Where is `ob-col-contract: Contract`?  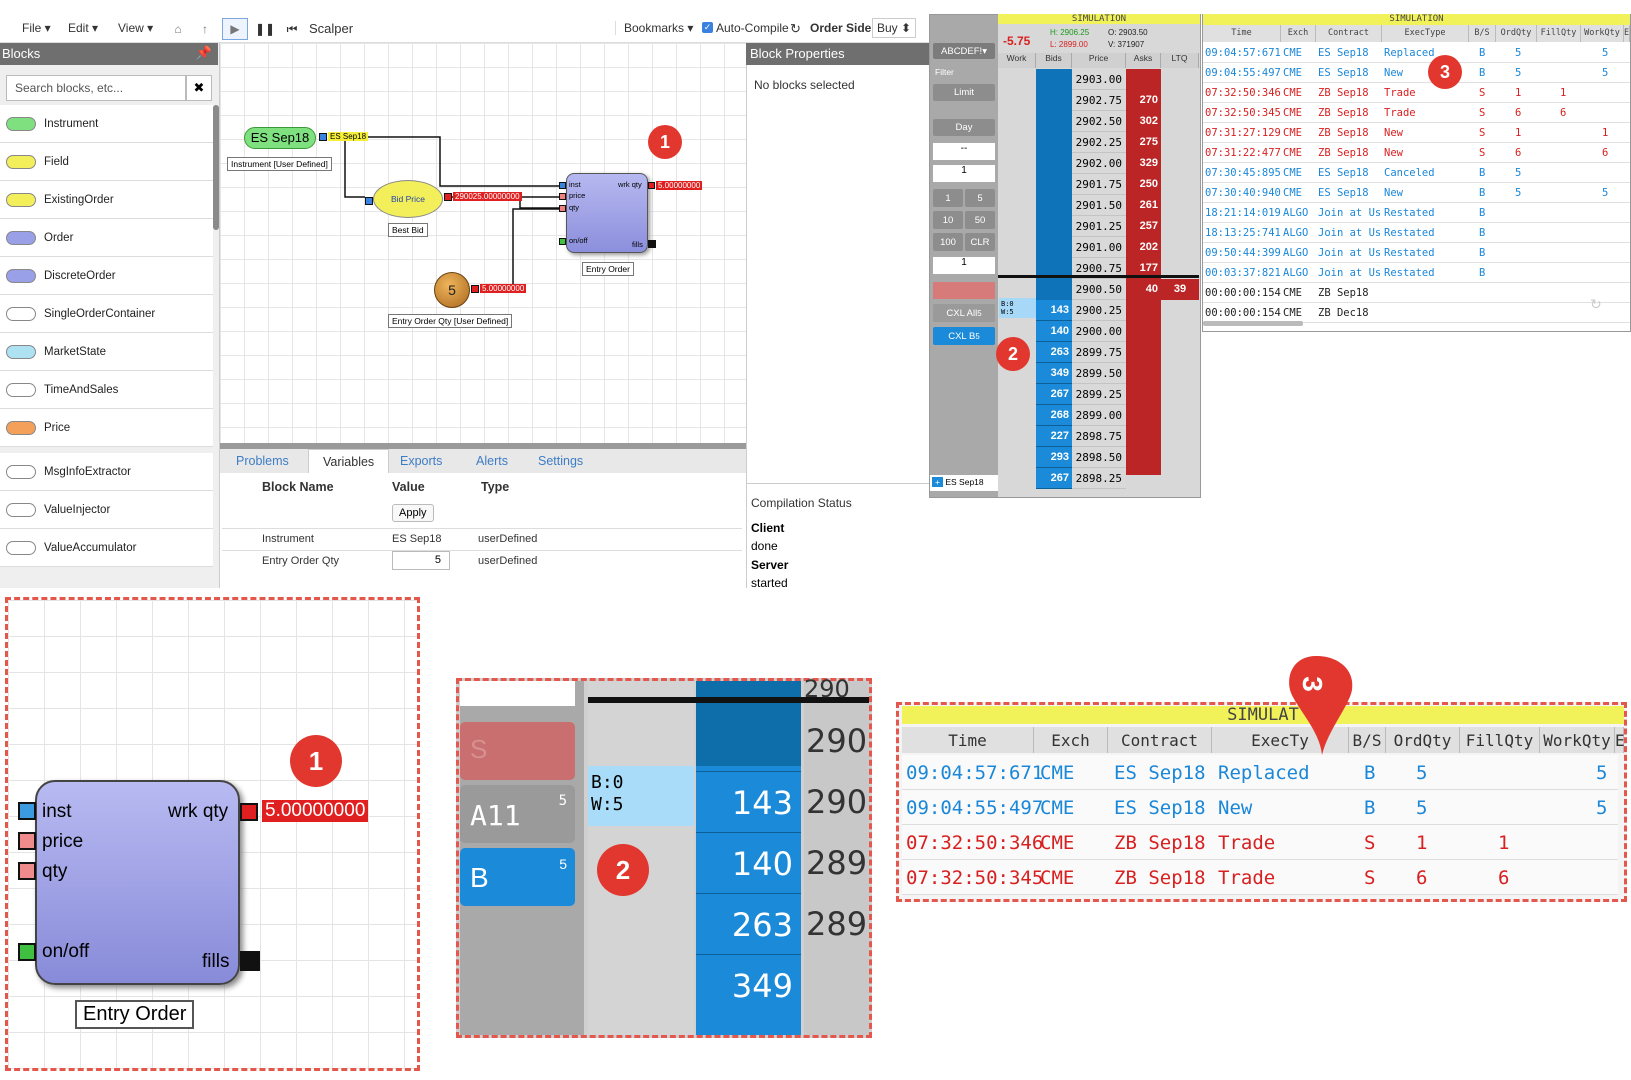 ob-col-contract: Contract is located at coordinates (1349, 33).